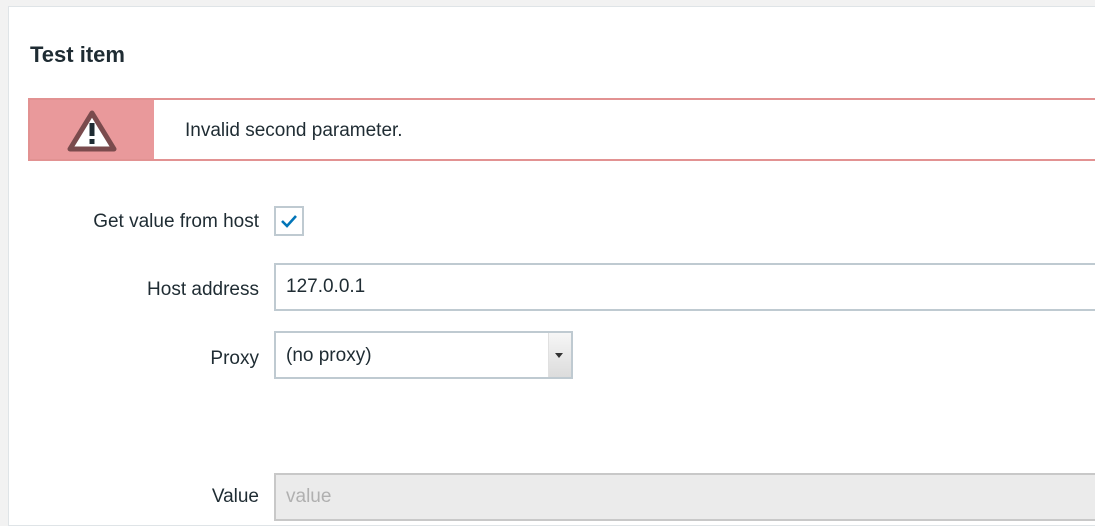  I want to click on proxy-selected-value: (no proxy), so click(329, 355).